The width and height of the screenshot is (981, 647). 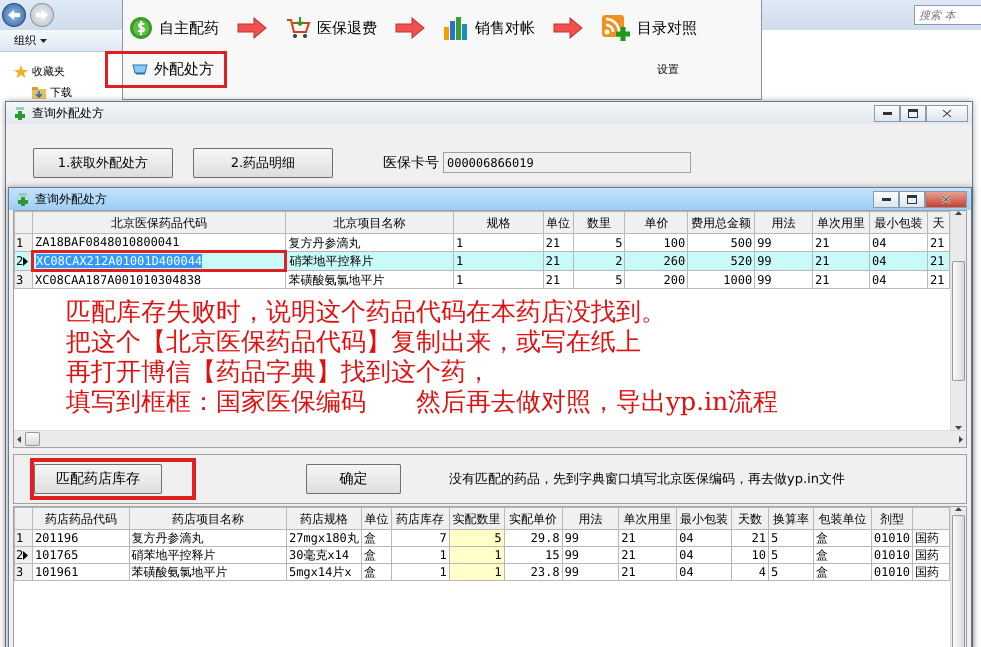 What do you see at coordinates (599, 223) in the screenshot?
I see `column-header: 数里` at bounding box center [599, 223].